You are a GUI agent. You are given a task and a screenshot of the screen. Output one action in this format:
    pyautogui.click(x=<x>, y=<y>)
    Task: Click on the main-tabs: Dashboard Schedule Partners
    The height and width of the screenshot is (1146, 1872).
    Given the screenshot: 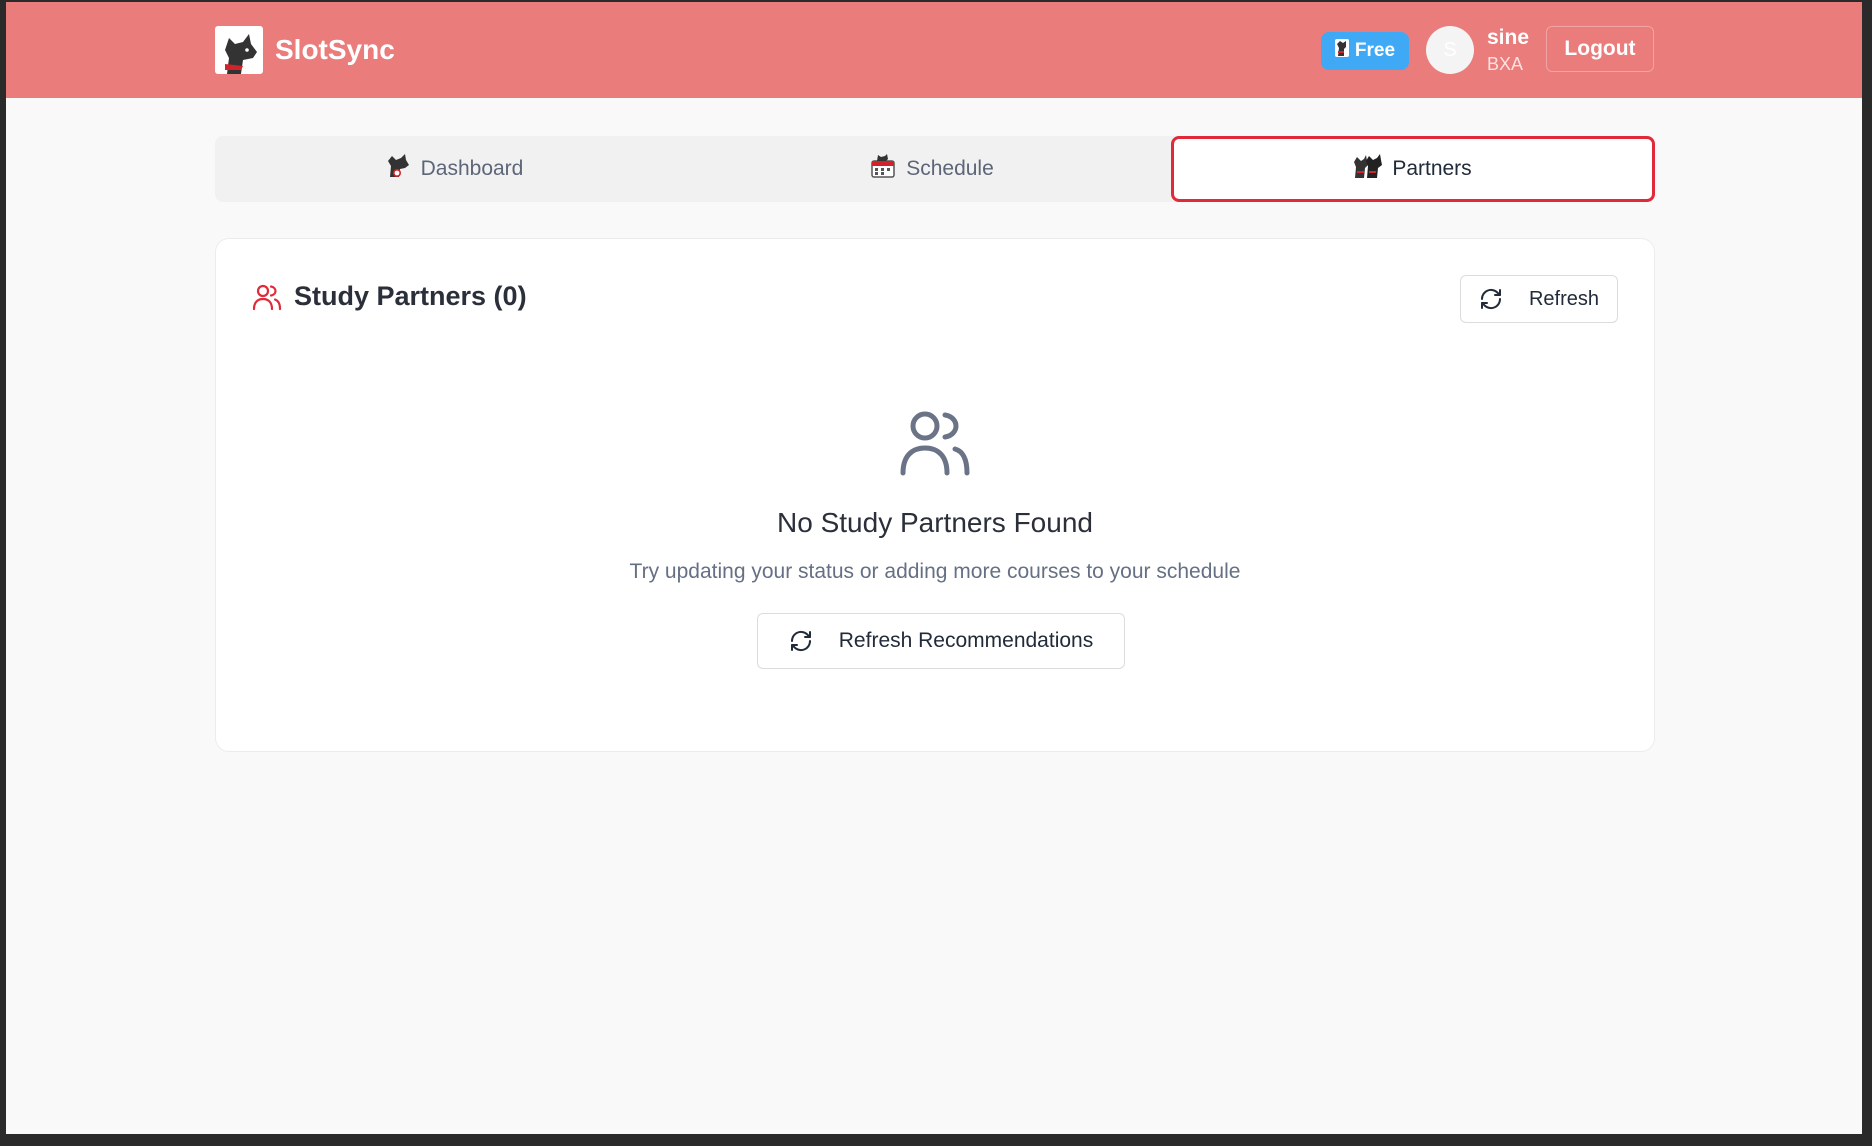 What is the action you would take?
    pyautogui.click(x=935, y=169)
    